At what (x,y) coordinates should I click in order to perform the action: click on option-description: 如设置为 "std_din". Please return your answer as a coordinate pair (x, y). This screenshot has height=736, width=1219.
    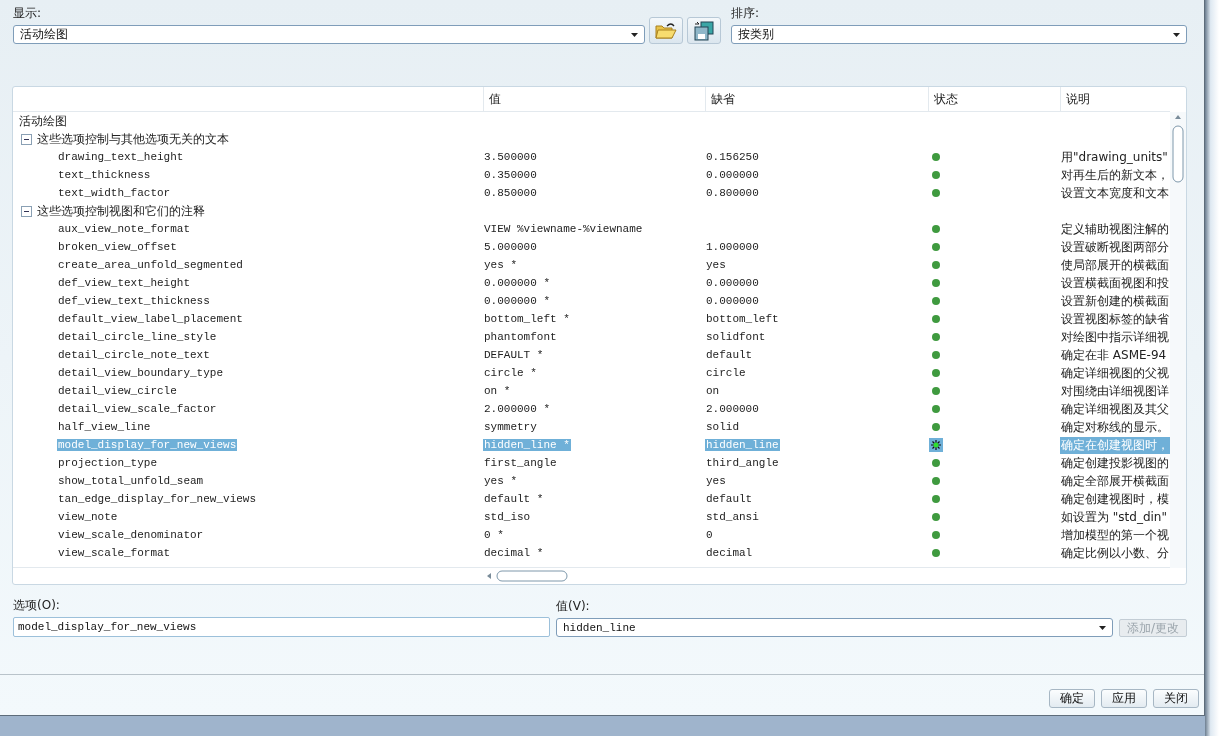
    Looking at the image, I should click on (1114, 517).